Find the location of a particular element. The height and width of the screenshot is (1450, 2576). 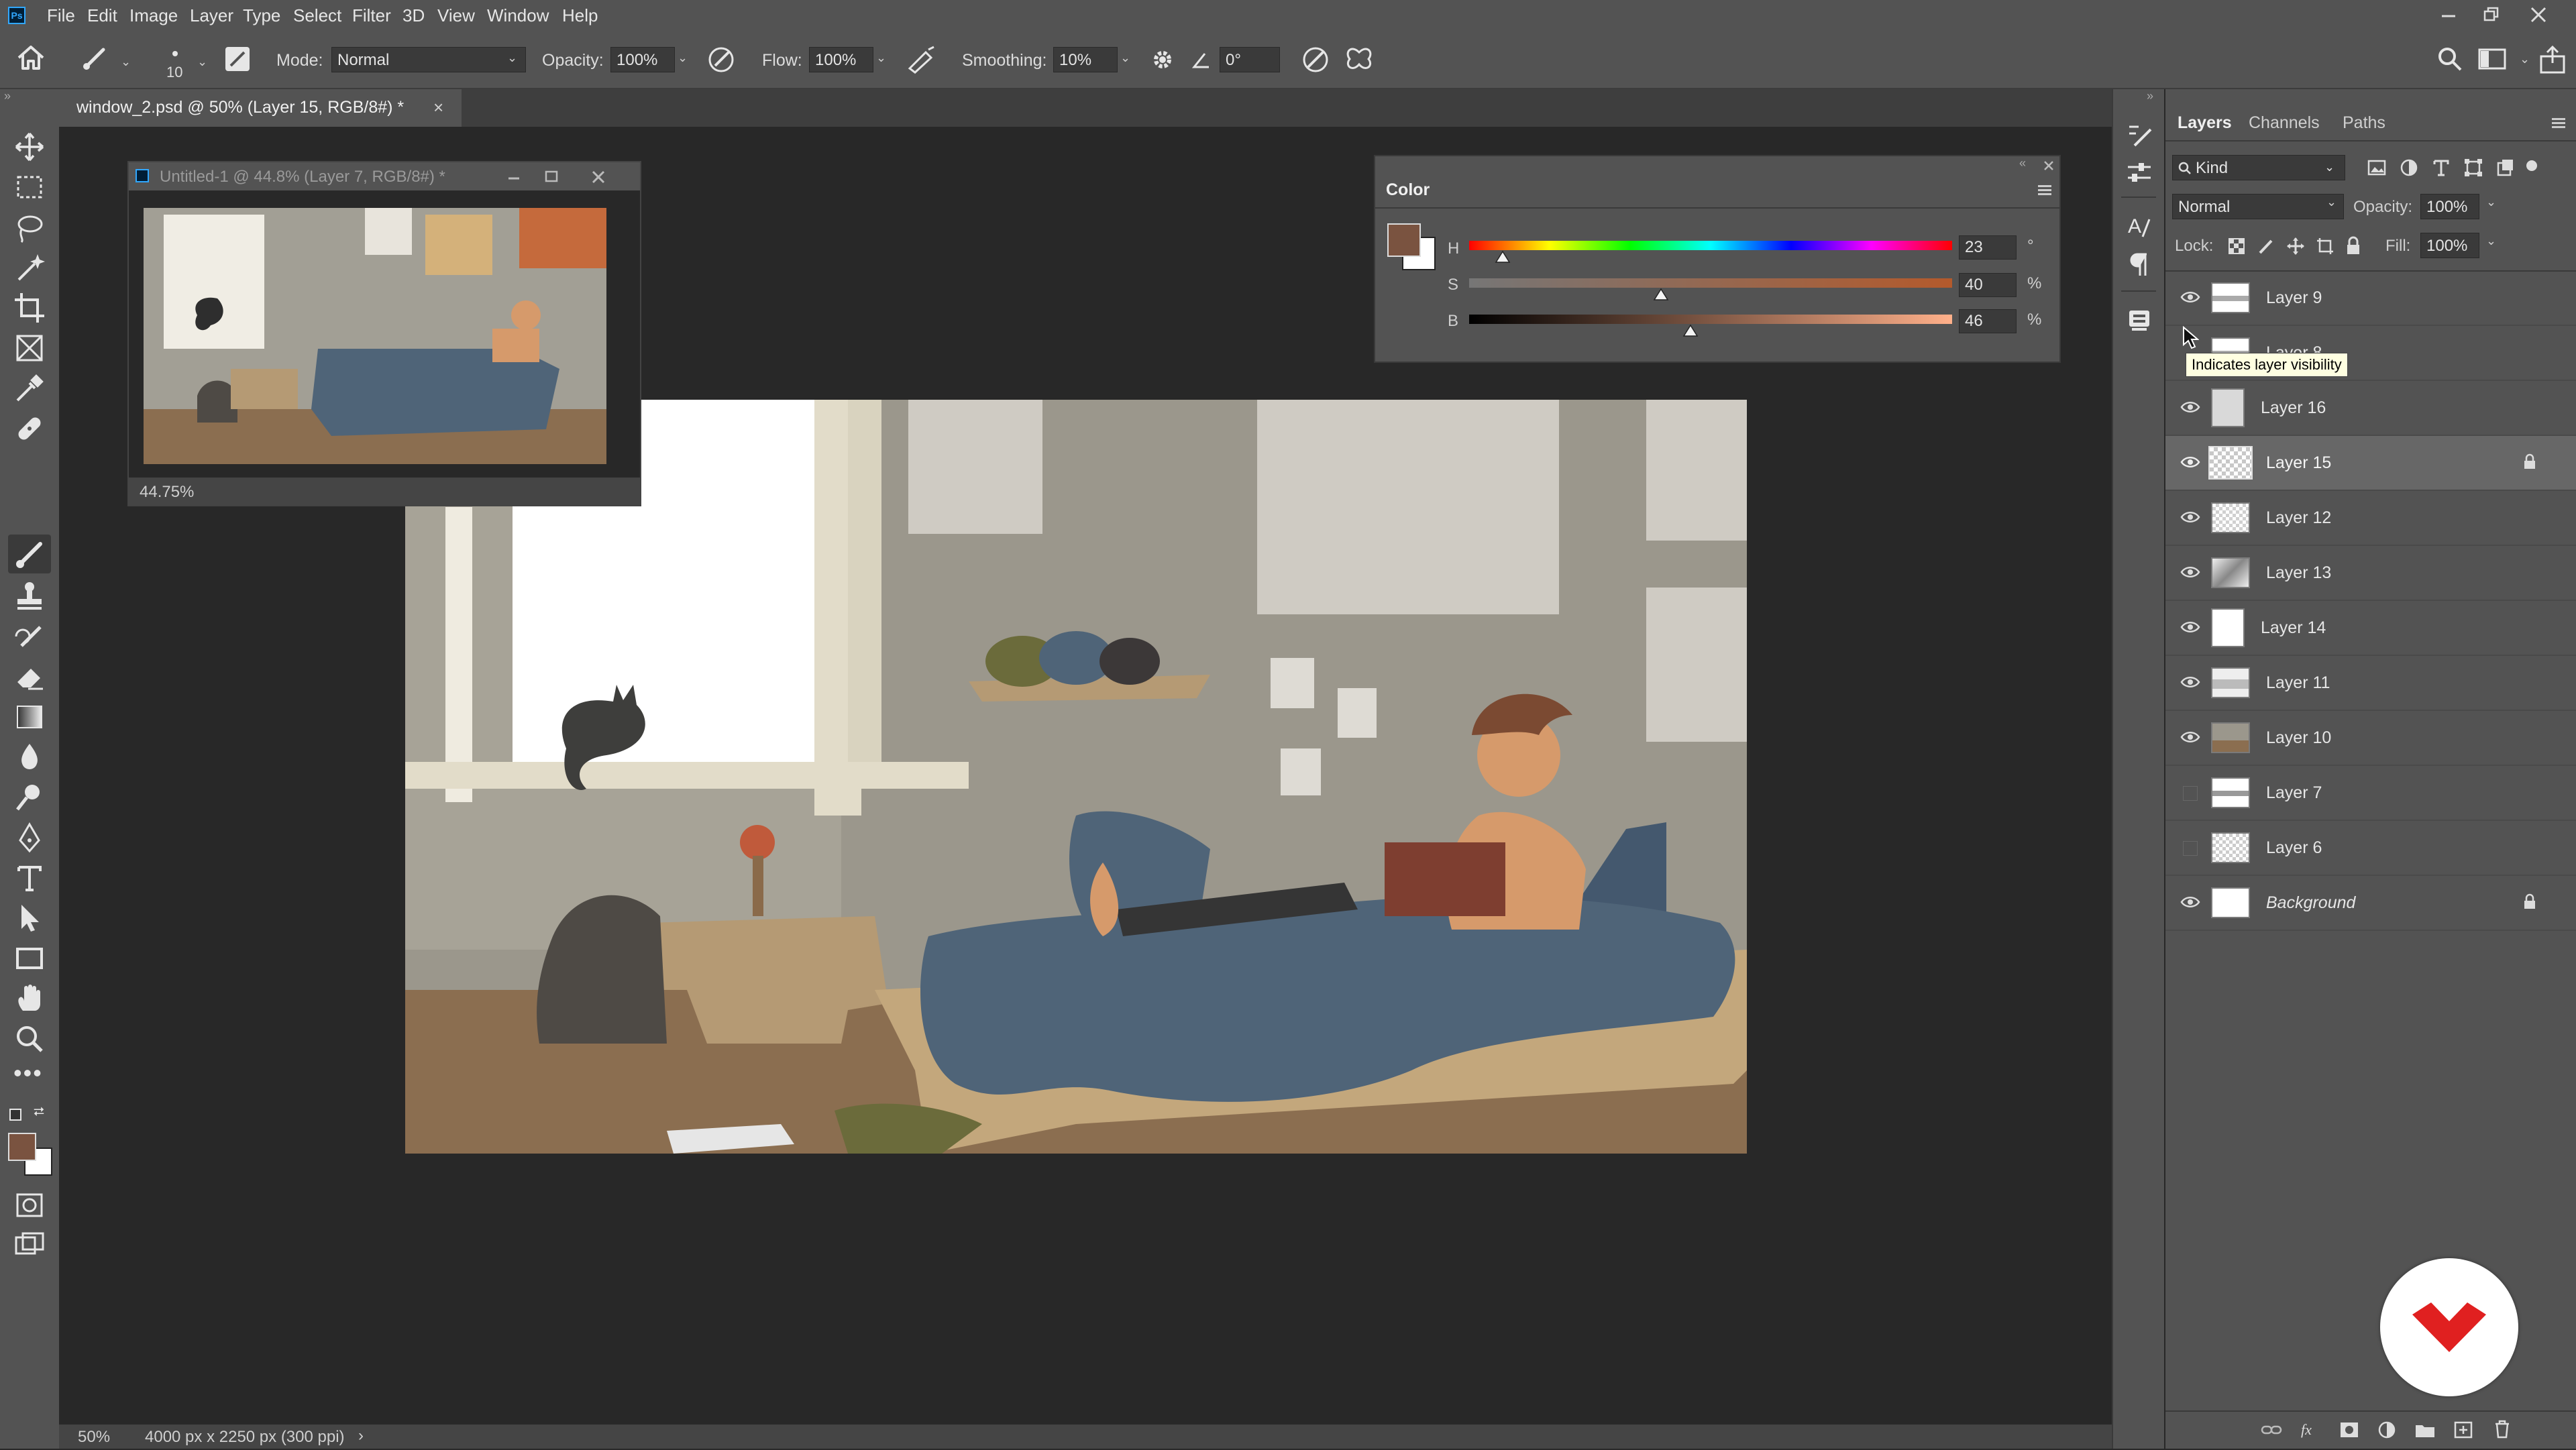

blur-tool-icon is located at coordinates (29, 757).